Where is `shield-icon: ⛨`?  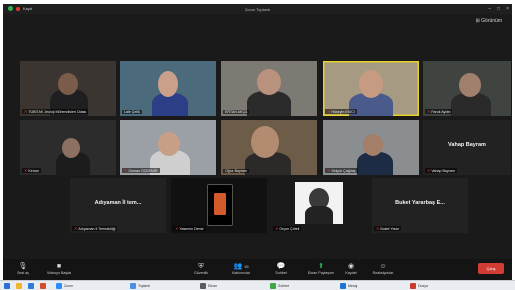
shield-icon: ⛨ is located at coordinates (201, 266).